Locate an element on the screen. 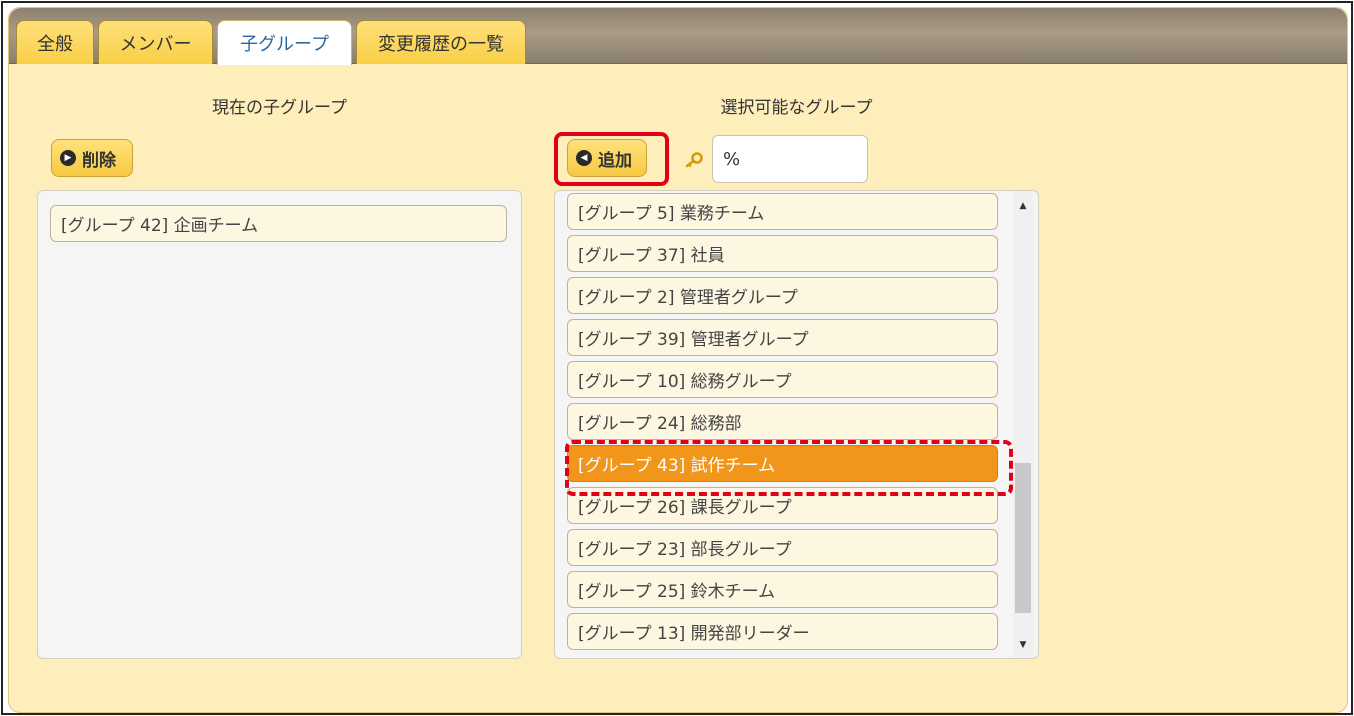  tab-bar: 全般 メンバー 子グループ 変更履歴の一覧 is located at coordinates (678, 36).